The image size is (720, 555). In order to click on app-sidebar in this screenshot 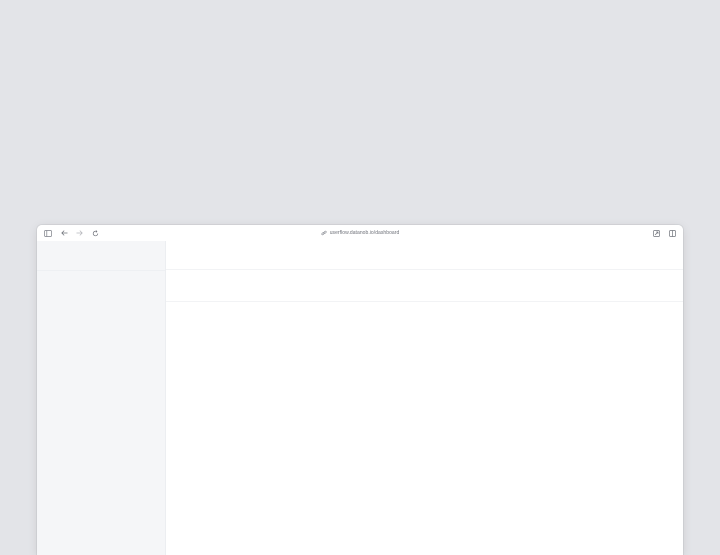, I will do `click(101, 398)`.